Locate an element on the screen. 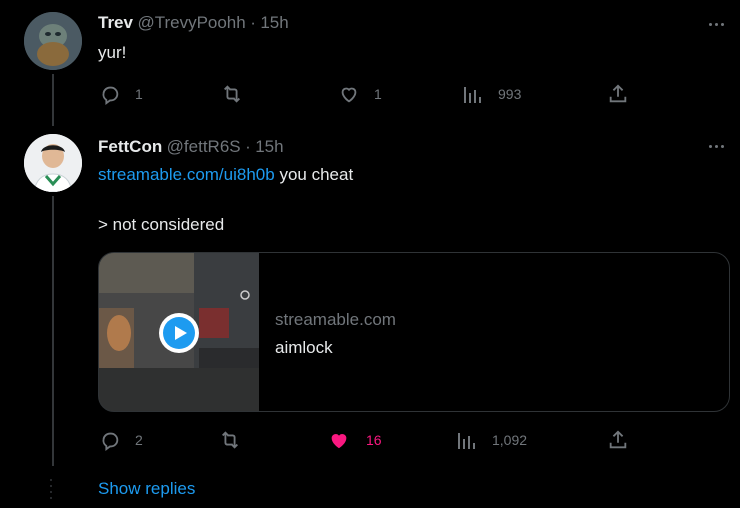  tweet-header: Trev @TrevyPoohh · 15h is located at coordinates (193, 23).